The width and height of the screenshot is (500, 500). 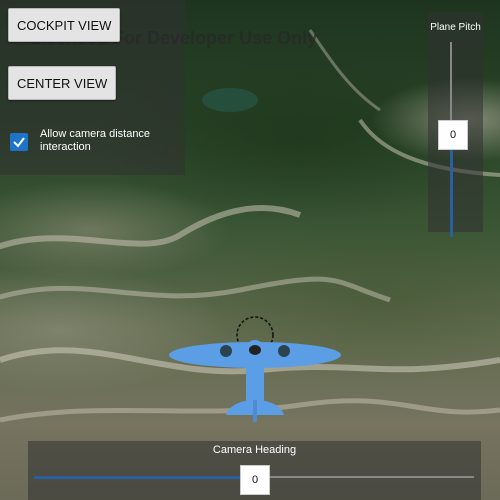 What do you see at coordinates (255, 369) in the screenshot?
I see `airplane-icon` at bounding box center [255, 369].